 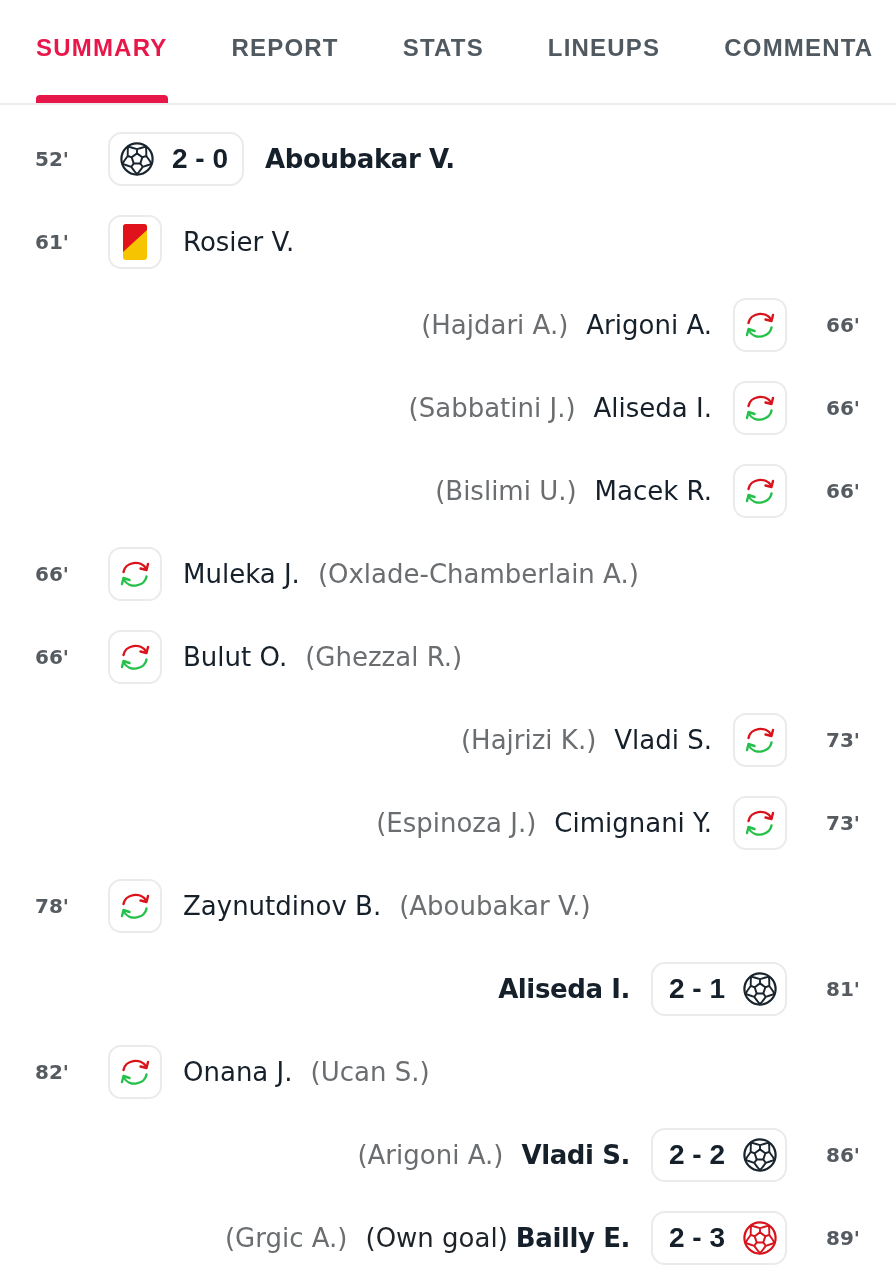 I want to click on secondary-player-name: (Arigoni A.), so click(x=430, y=1154).